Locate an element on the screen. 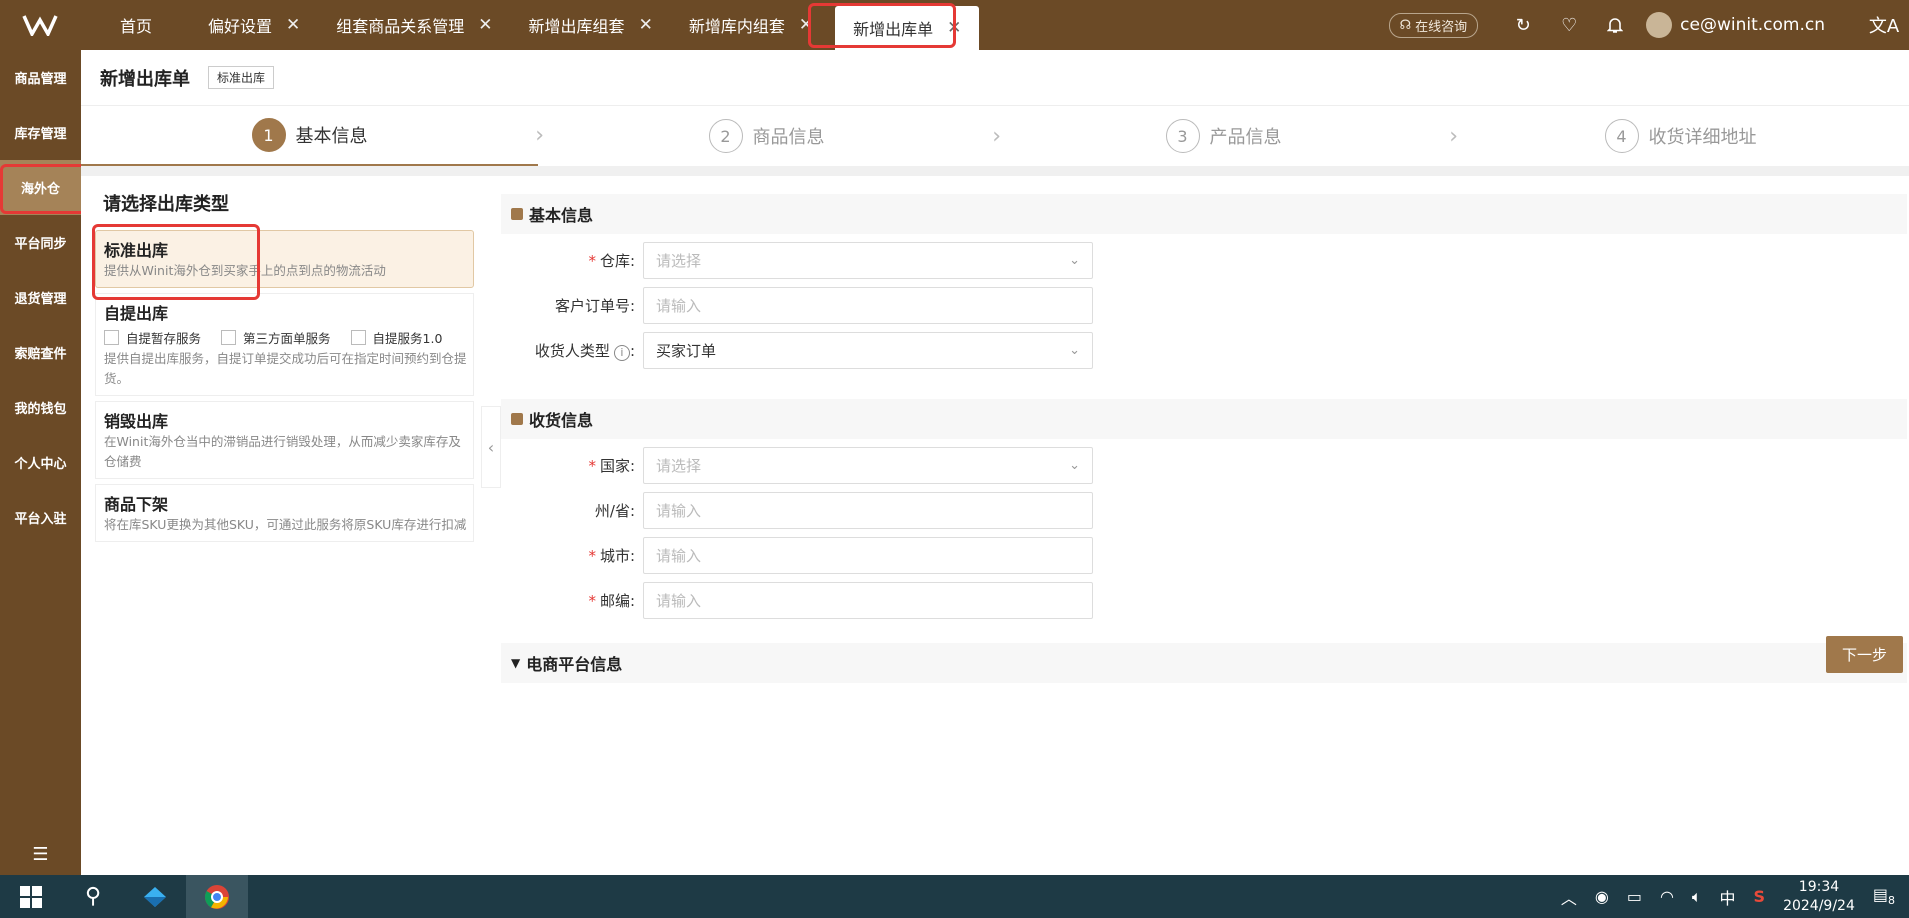 The height and width of the screenshot is (918, 1909). battery-icon: ▭ is located at coordinates (1634, 896).